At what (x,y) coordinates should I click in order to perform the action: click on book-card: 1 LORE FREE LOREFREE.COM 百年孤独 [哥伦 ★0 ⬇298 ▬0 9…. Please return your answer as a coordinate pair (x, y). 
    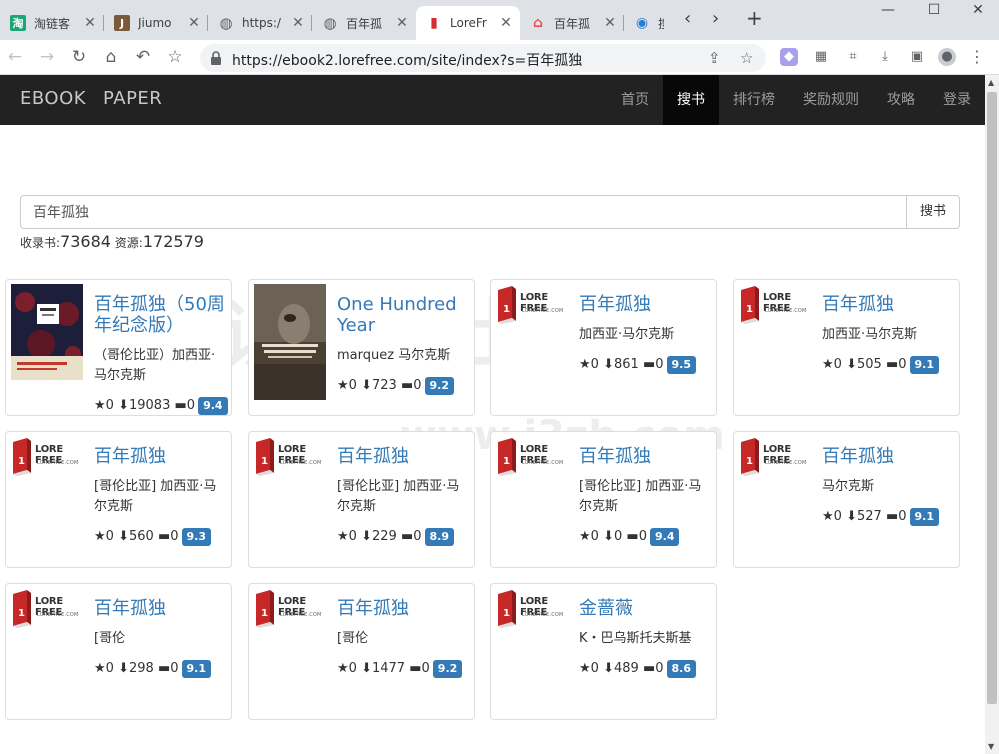
    Looking at the image, I should click on (118, 651).